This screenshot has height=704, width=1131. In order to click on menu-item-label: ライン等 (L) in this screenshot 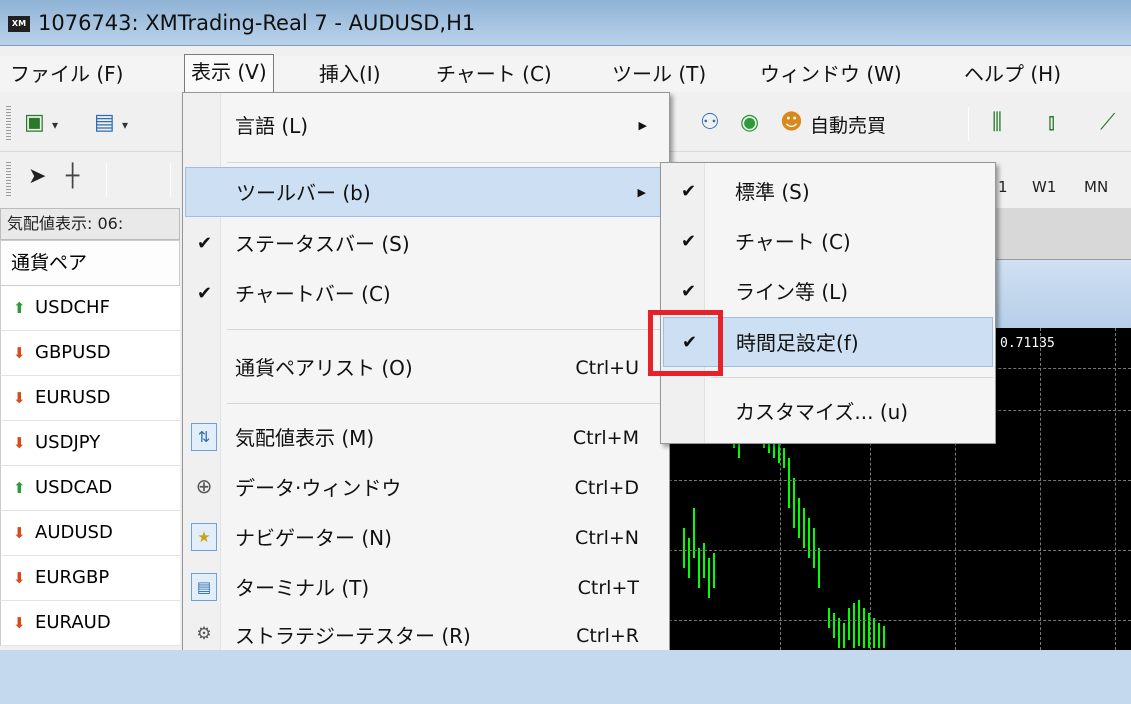, I will do `click(792, 292)`.